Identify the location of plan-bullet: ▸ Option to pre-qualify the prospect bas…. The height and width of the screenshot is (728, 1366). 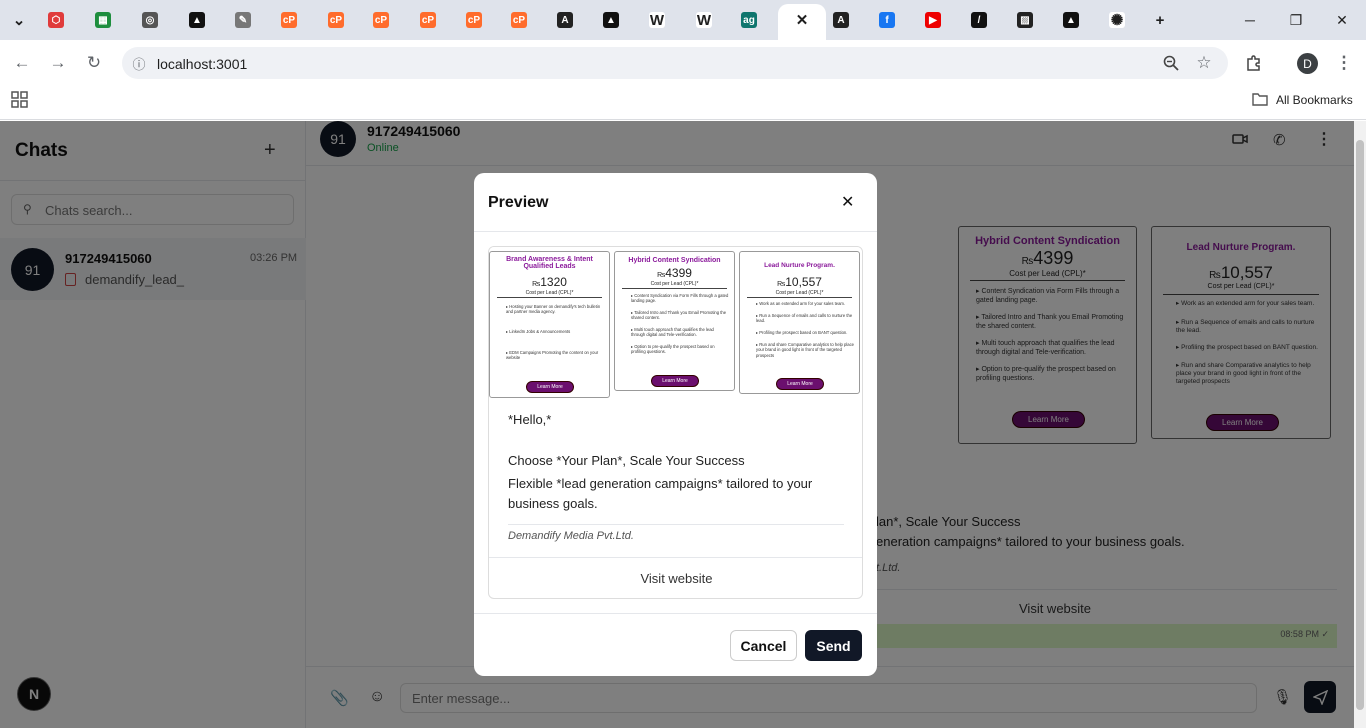
(673, 349).